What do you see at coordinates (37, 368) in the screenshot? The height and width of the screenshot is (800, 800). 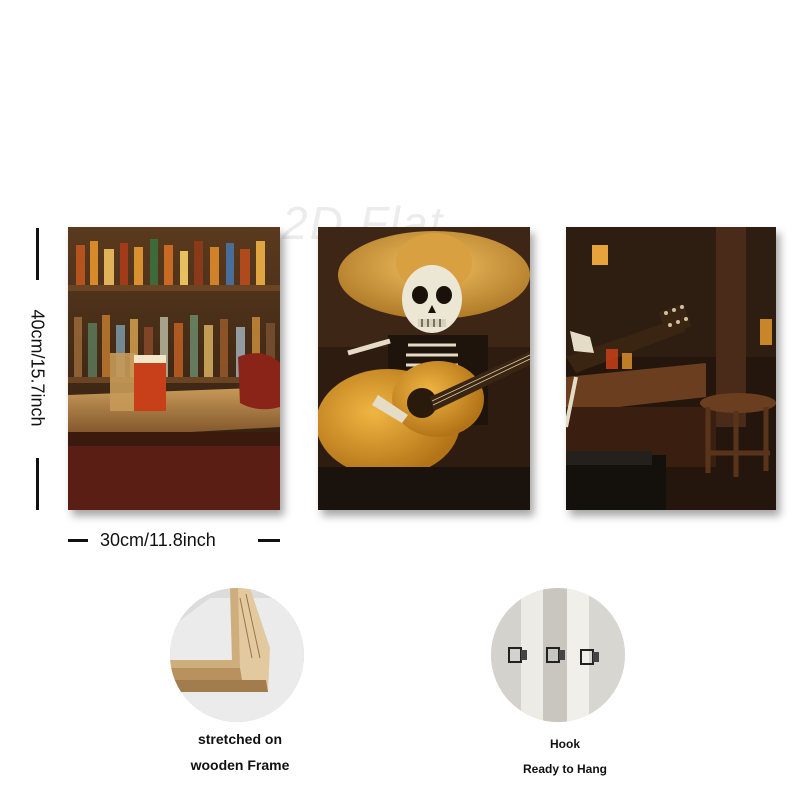 I see `height-dimension-label: 40cm/15.7inch` at bounding box center [37, 368].